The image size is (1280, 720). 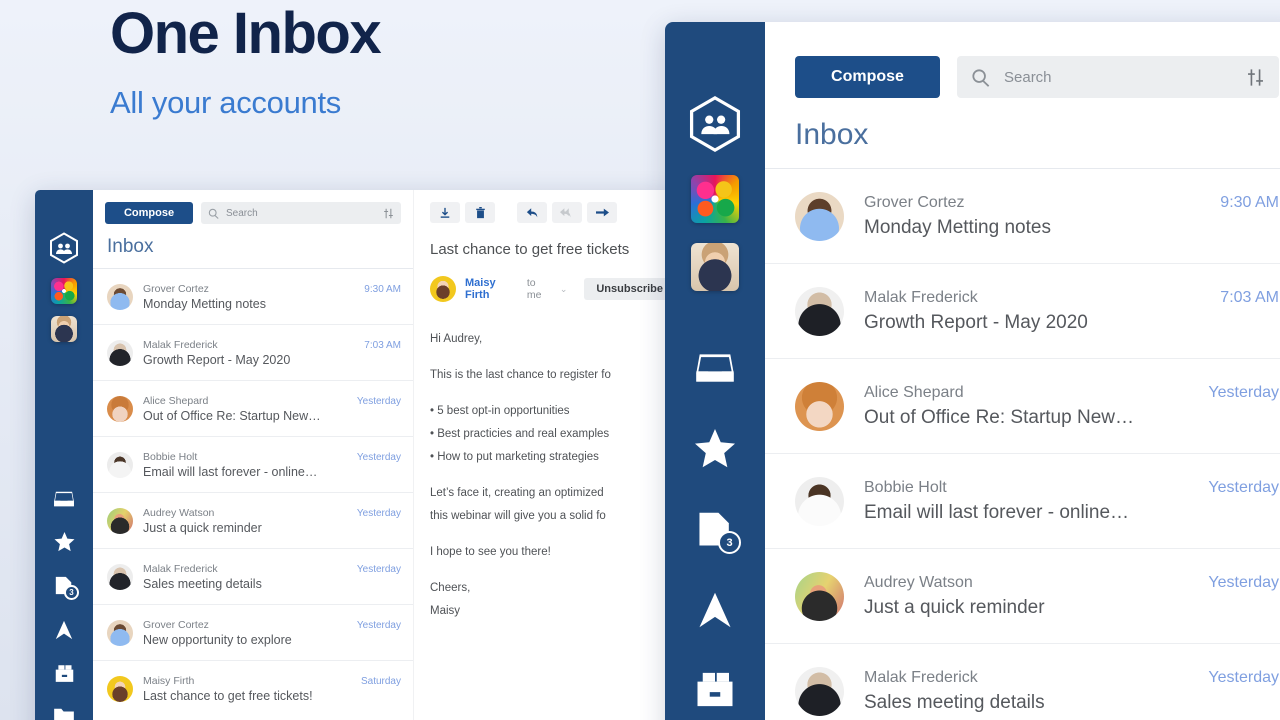 What do you see at coordinates (445, 611) in the screenshot?
I see `body-signature: Maisy` at bounding box center [445, 611].